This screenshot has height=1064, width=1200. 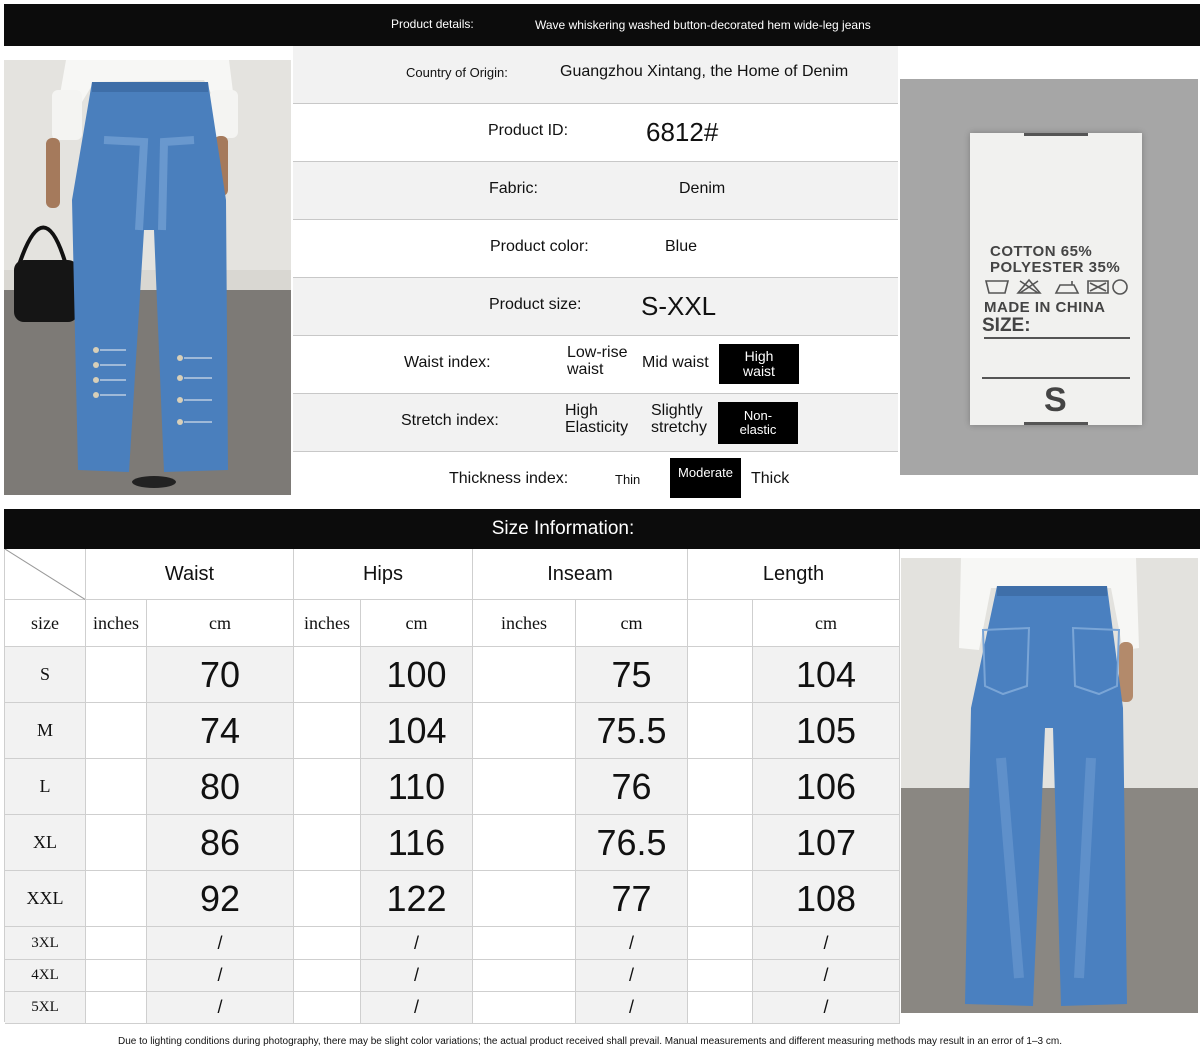 What do you see at coordinates (147, 277) in the screenshot?
I see `front-model-photo` at bounding box center [147, 277].